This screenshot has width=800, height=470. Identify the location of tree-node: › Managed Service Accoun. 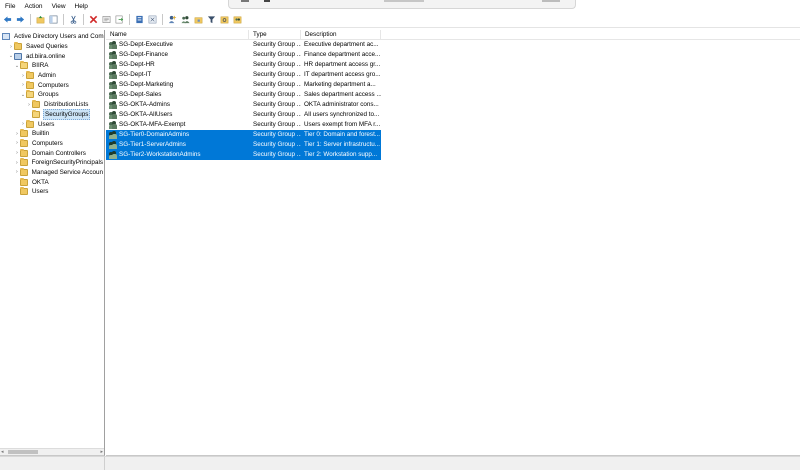
(52, 172).